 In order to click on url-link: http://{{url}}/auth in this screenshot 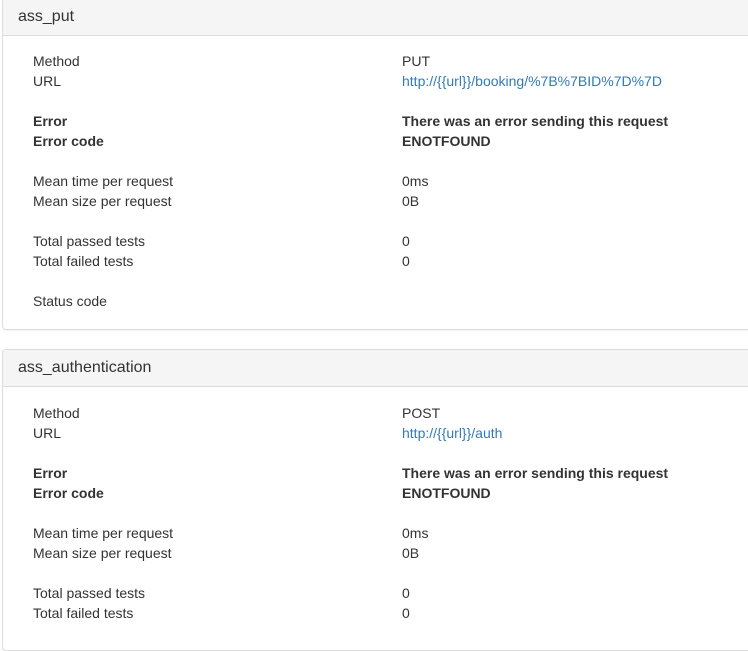, I will do `click(452, 433)`.